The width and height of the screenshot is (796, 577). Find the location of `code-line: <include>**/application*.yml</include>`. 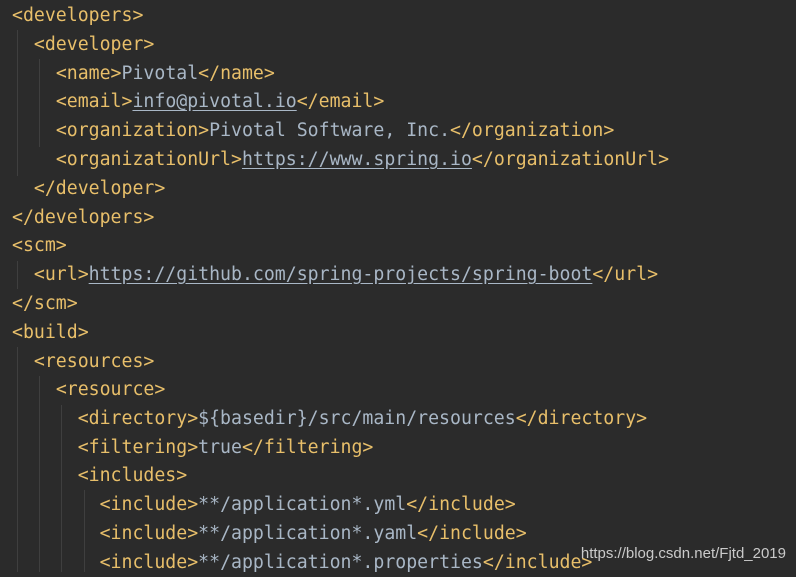

code-line: <include>**/application*.yml</include> is located at coordinates (264, 504).